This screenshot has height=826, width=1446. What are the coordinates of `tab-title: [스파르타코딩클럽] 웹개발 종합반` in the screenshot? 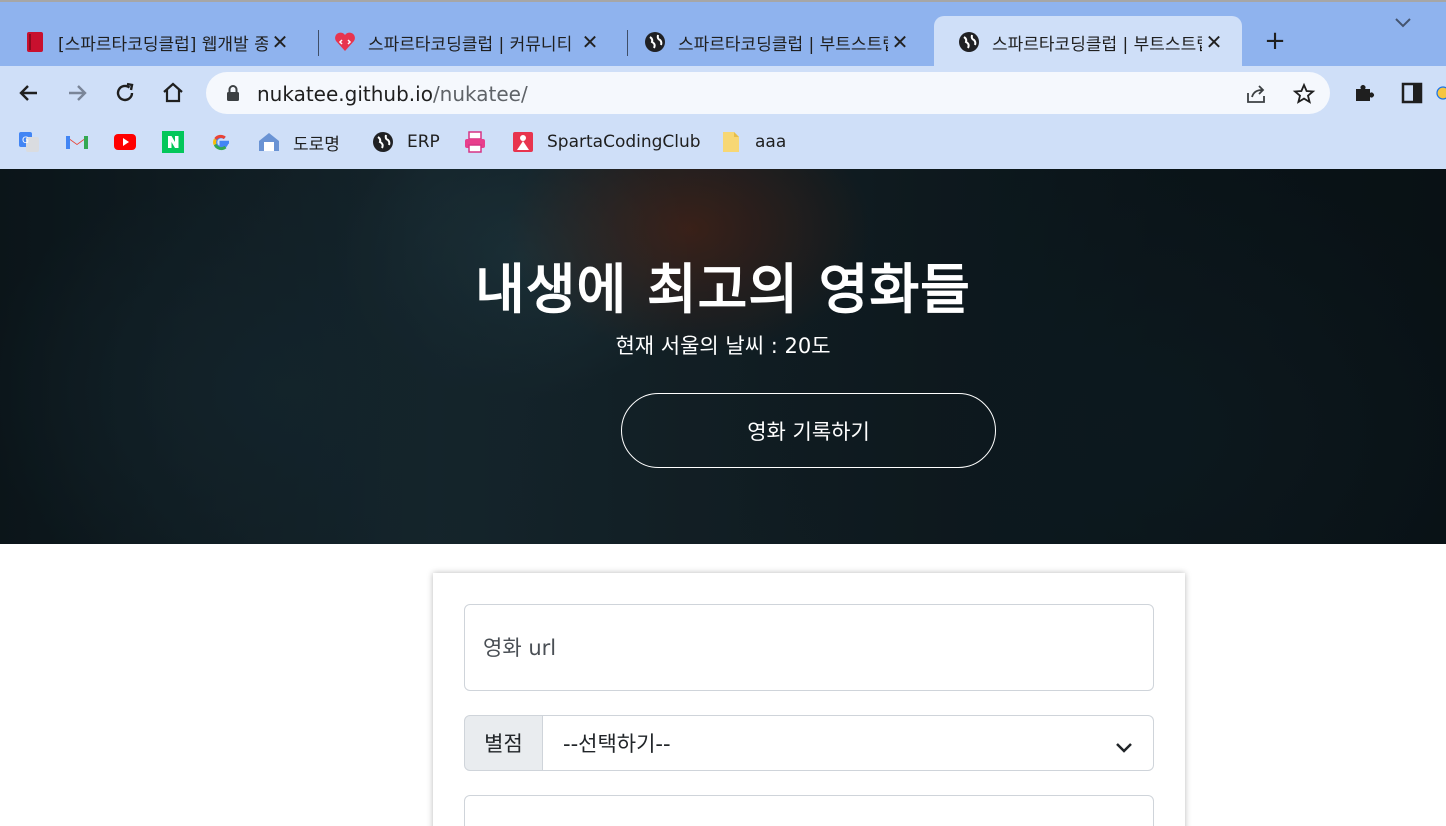 It's located at (163, 44).